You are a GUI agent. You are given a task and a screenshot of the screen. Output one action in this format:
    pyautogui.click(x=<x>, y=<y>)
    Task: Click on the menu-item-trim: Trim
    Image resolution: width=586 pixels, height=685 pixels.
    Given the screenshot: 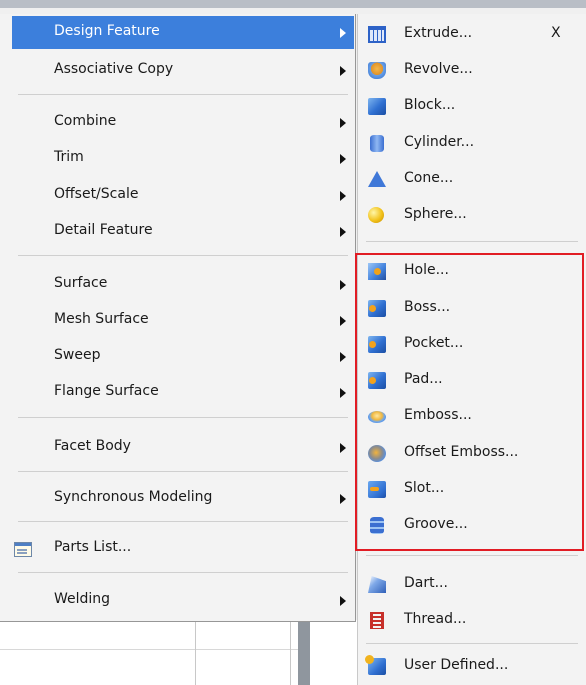 What is the action you would take?
    pyautogui.click(x=177, y=158)
    